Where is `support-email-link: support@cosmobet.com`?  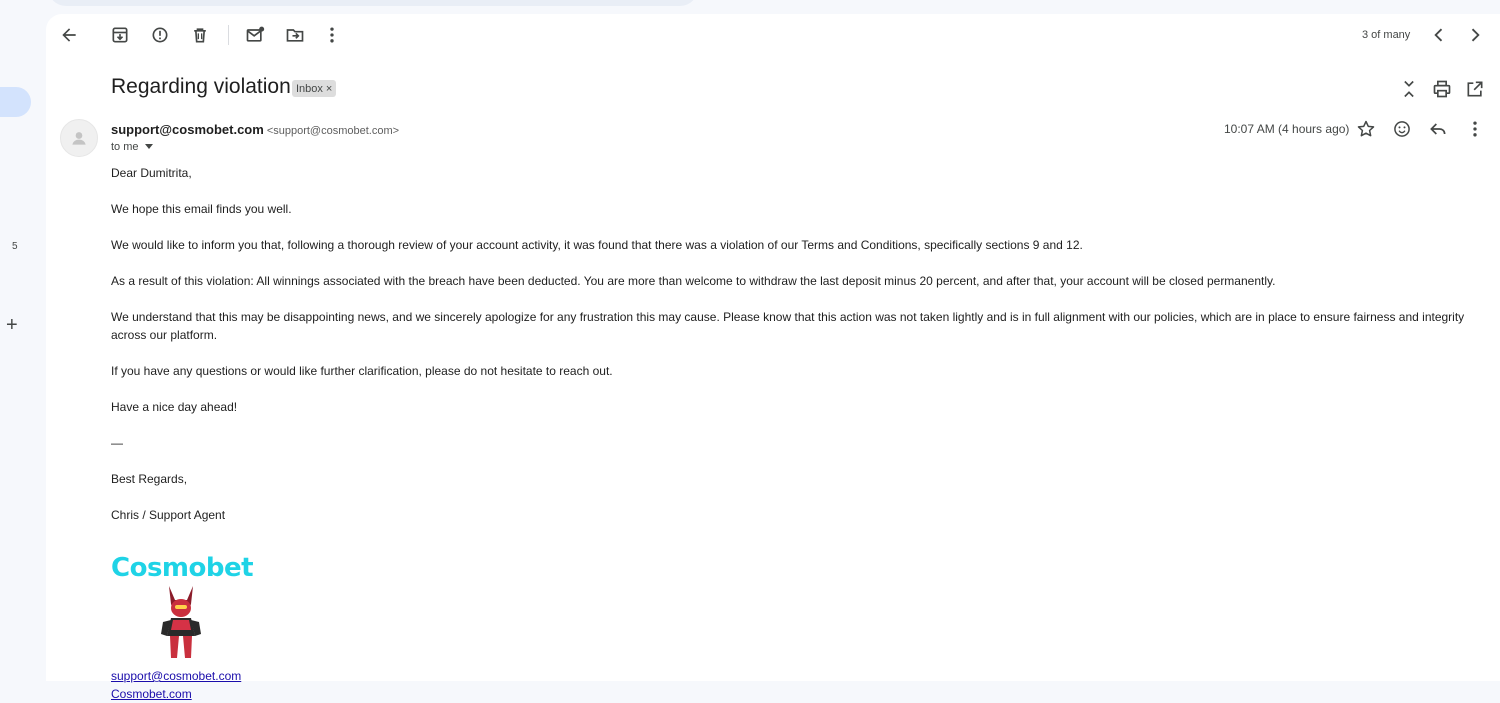
support-email-link: support@cosmobet.com is located at coordinates (788, 676).